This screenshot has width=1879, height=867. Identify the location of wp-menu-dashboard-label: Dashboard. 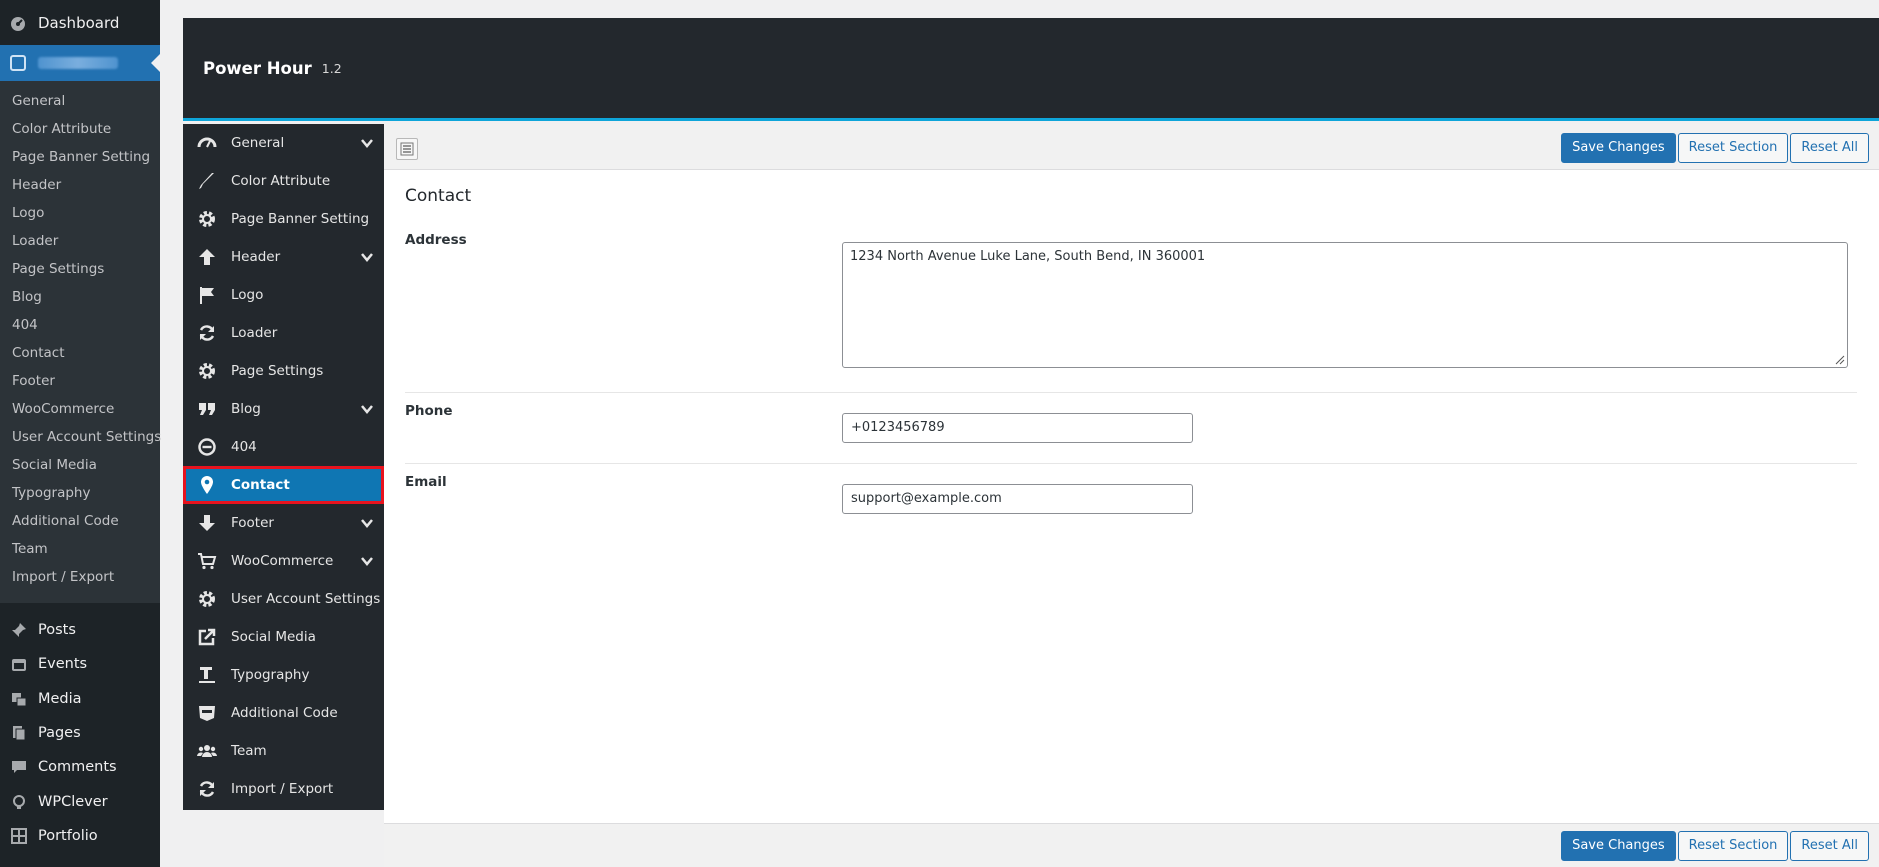
(79, 22).